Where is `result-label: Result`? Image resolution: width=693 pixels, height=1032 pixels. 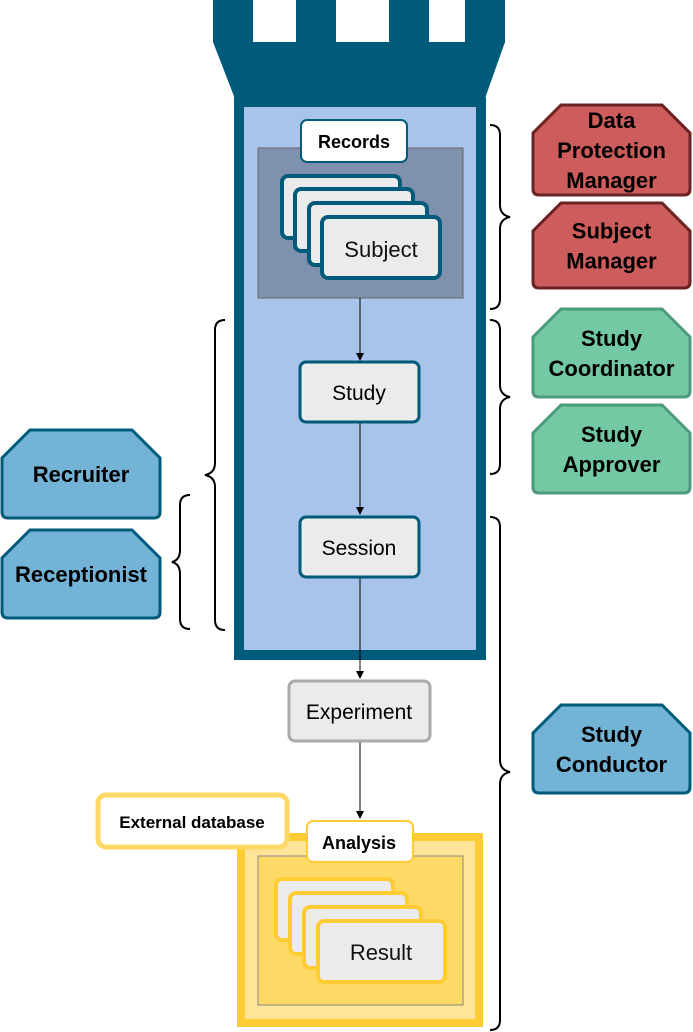 result-label: Result is located at coordinates (381, 952).